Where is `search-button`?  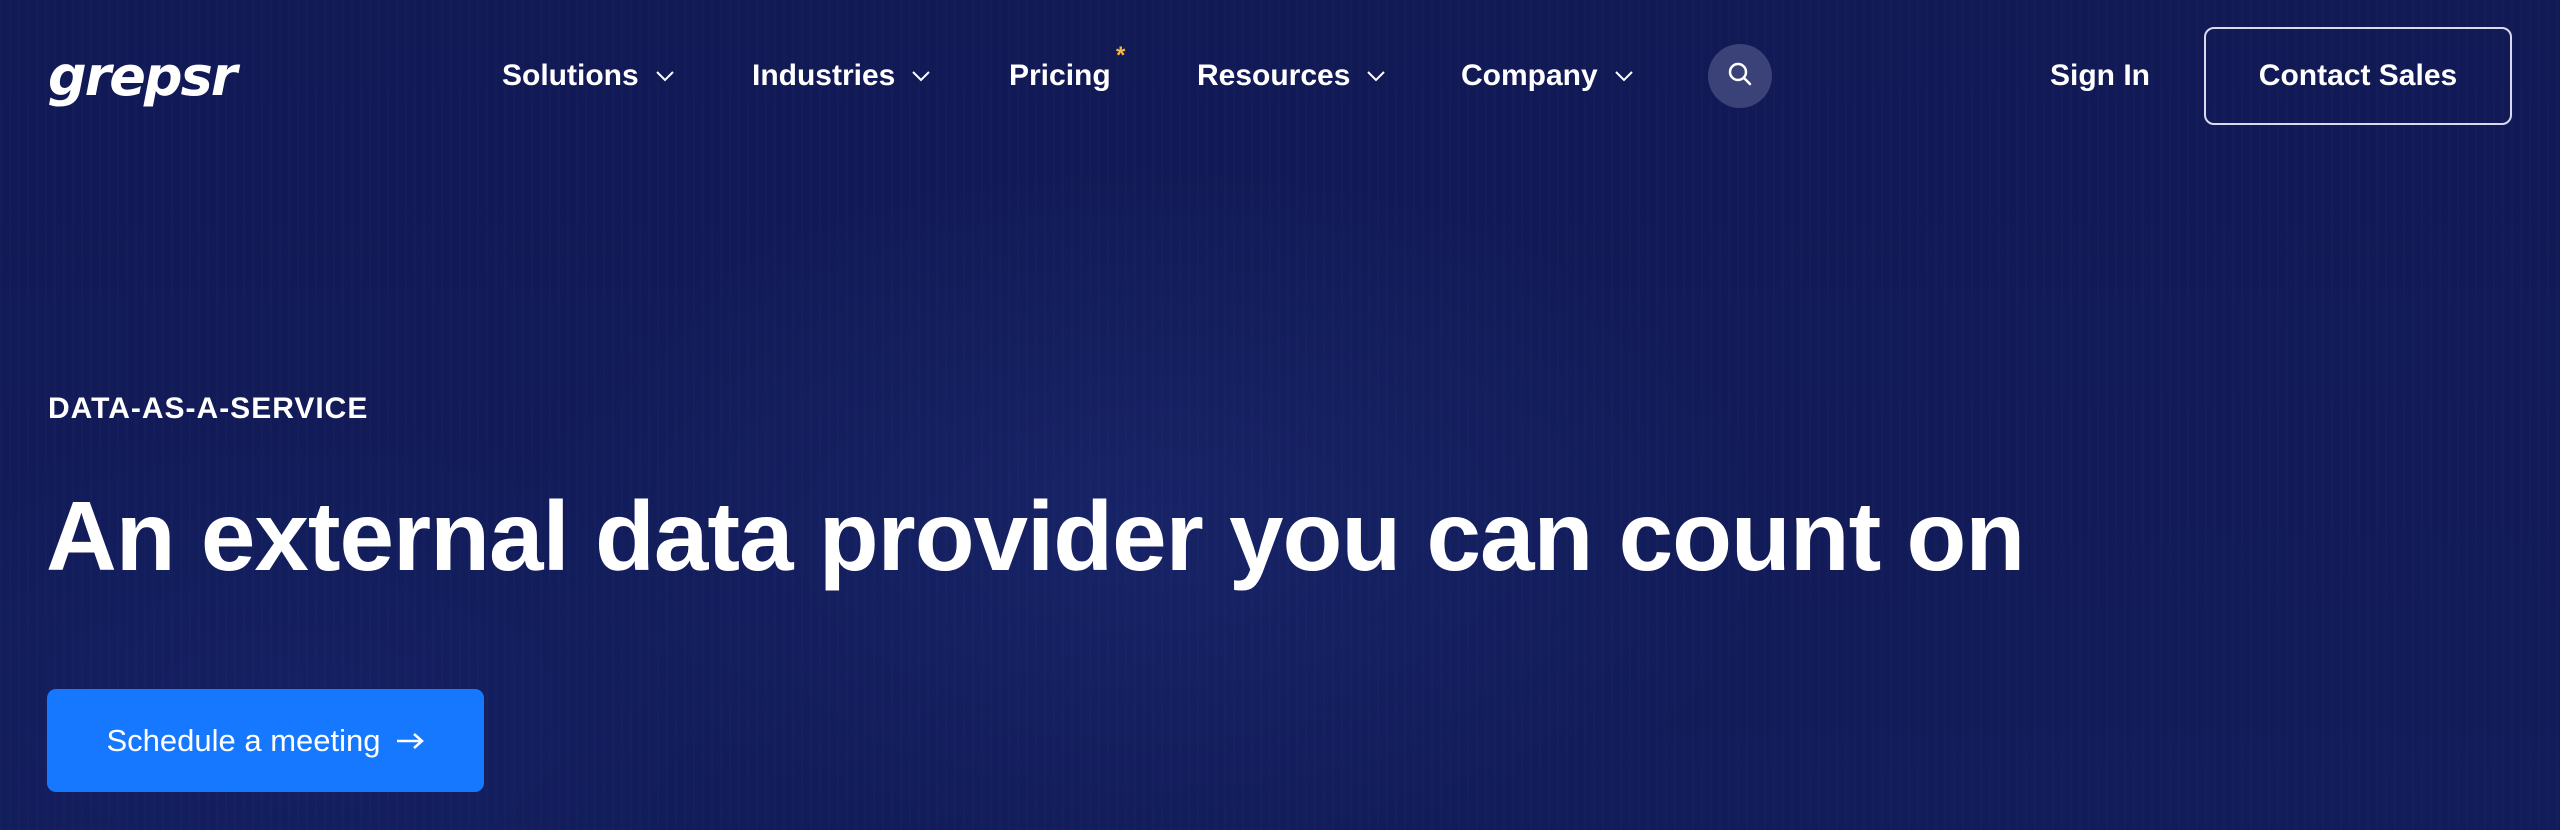
search-button is located at coordinates (1740, 76).